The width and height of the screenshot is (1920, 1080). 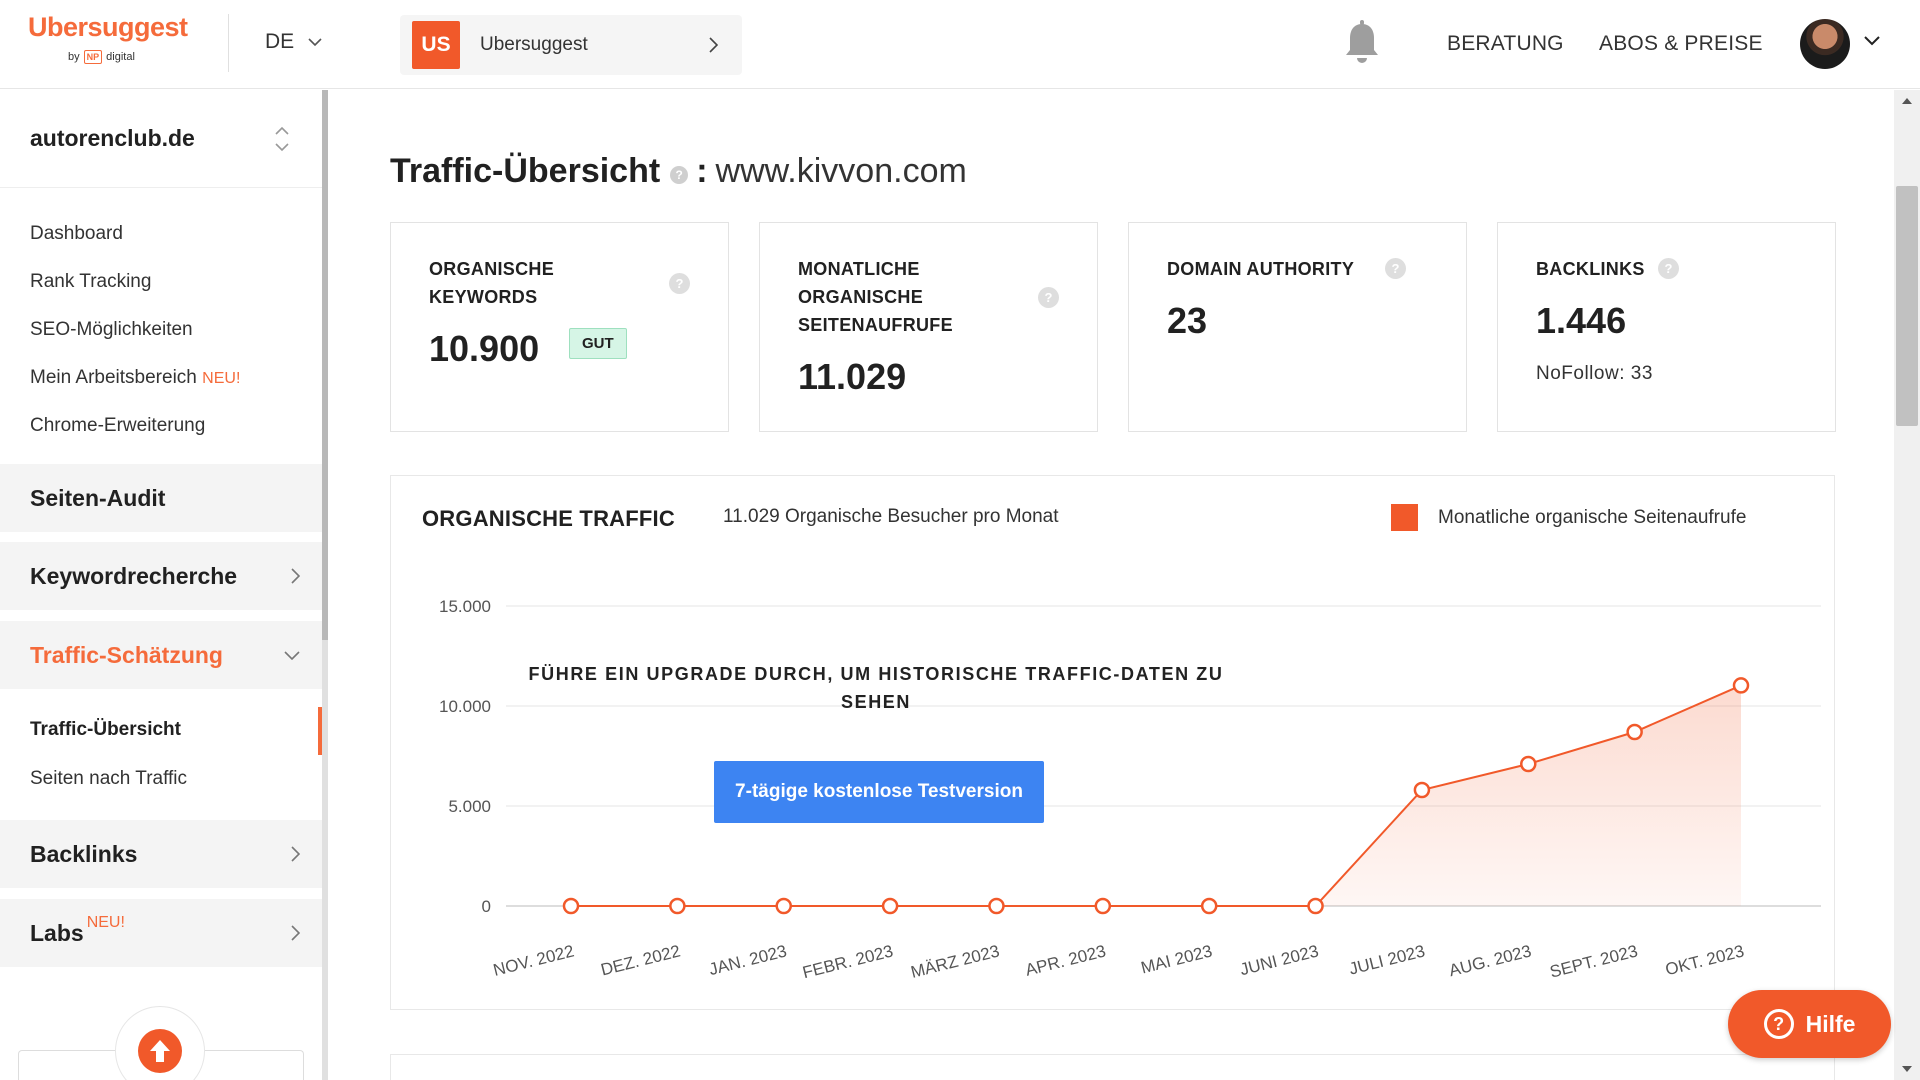 I want to click on arrow-up-icon, so click(x=160, y=1051).